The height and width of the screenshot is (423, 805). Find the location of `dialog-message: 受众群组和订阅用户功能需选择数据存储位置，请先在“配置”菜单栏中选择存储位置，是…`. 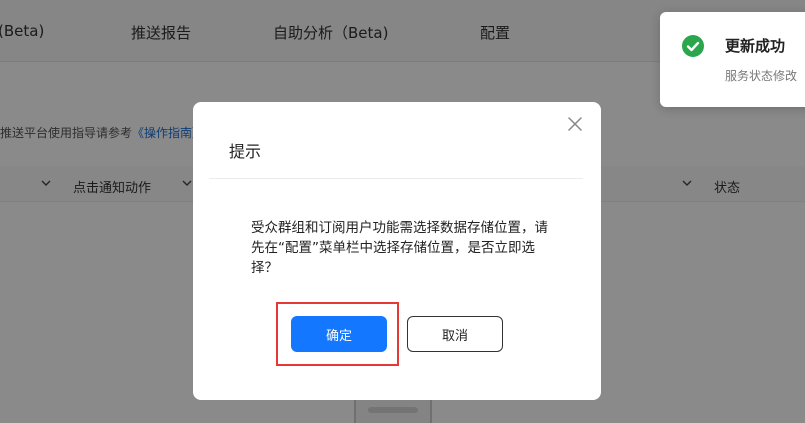

dialog-message: 受众群组和订阅用户功能需选择数据存储位置，请先在“配置”菜单栏中选择存储位置，是… is located at coordinates (399, 248).